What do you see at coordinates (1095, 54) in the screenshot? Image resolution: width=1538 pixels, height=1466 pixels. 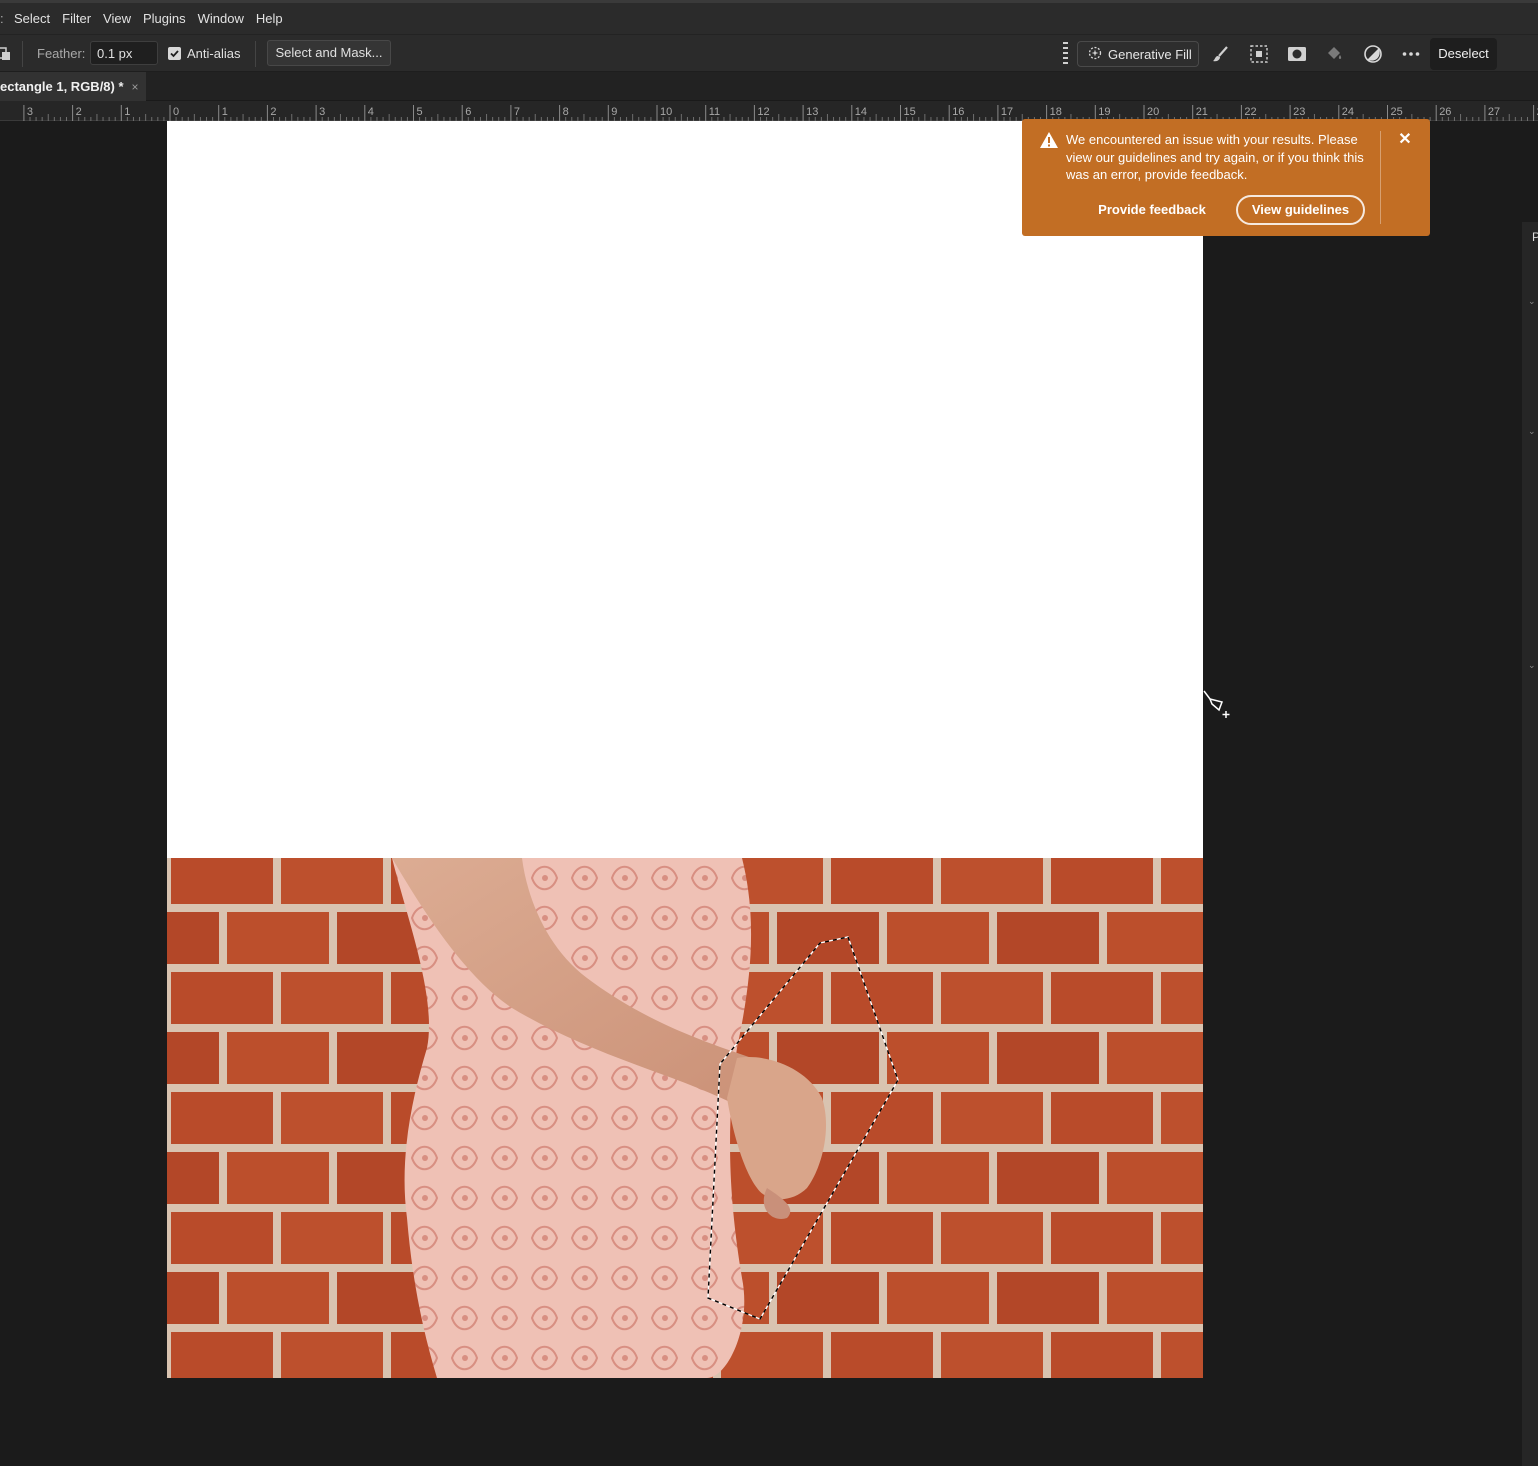 I see `generative-fill-icon` at bounding box center [1095, 54].